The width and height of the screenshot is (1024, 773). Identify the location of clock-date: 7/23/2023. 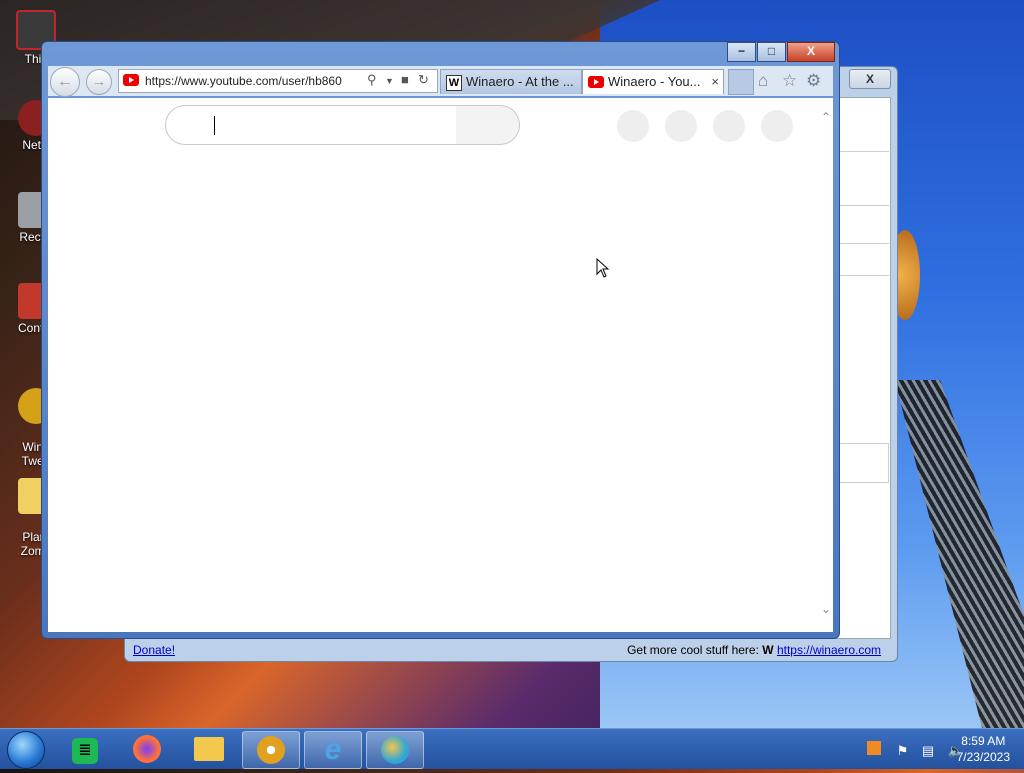
(983, 757).